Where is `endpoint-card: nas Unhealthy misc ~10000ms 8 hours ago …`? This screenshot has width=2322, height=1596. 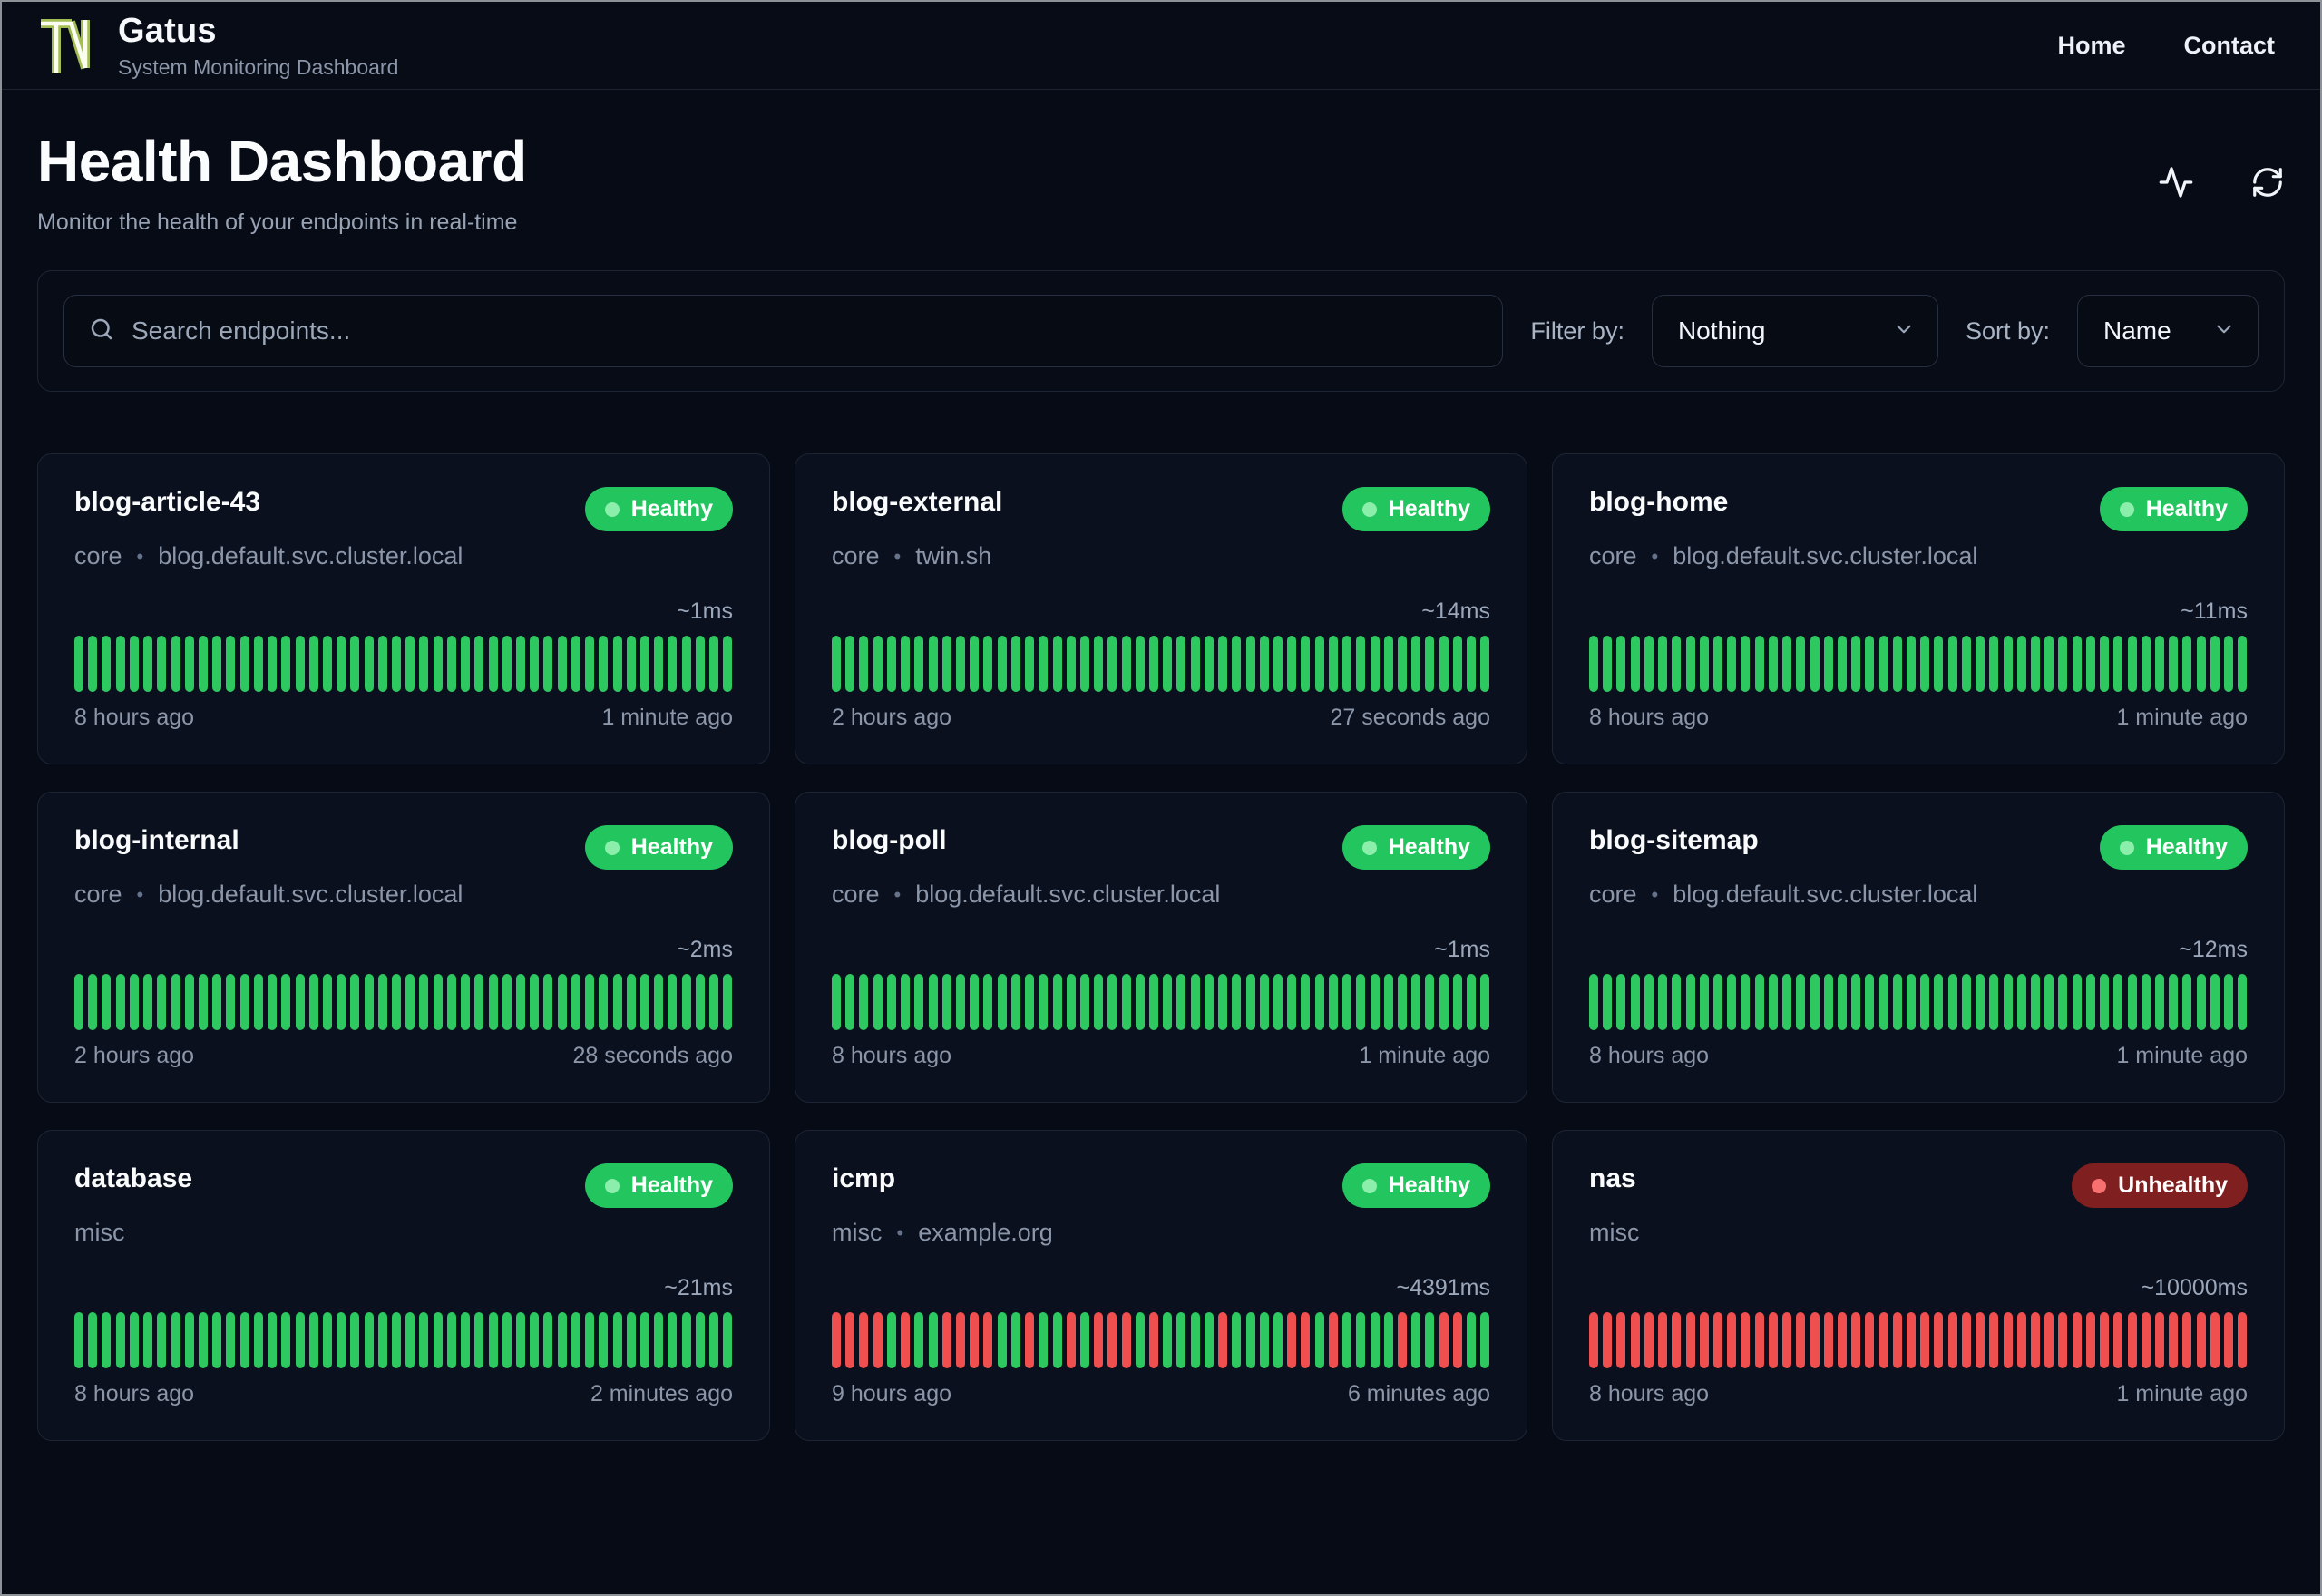
endpoint-card: nas Unhealthy misc ~10000ms 8 hours ago … is located at coordinates (1918, 1285).